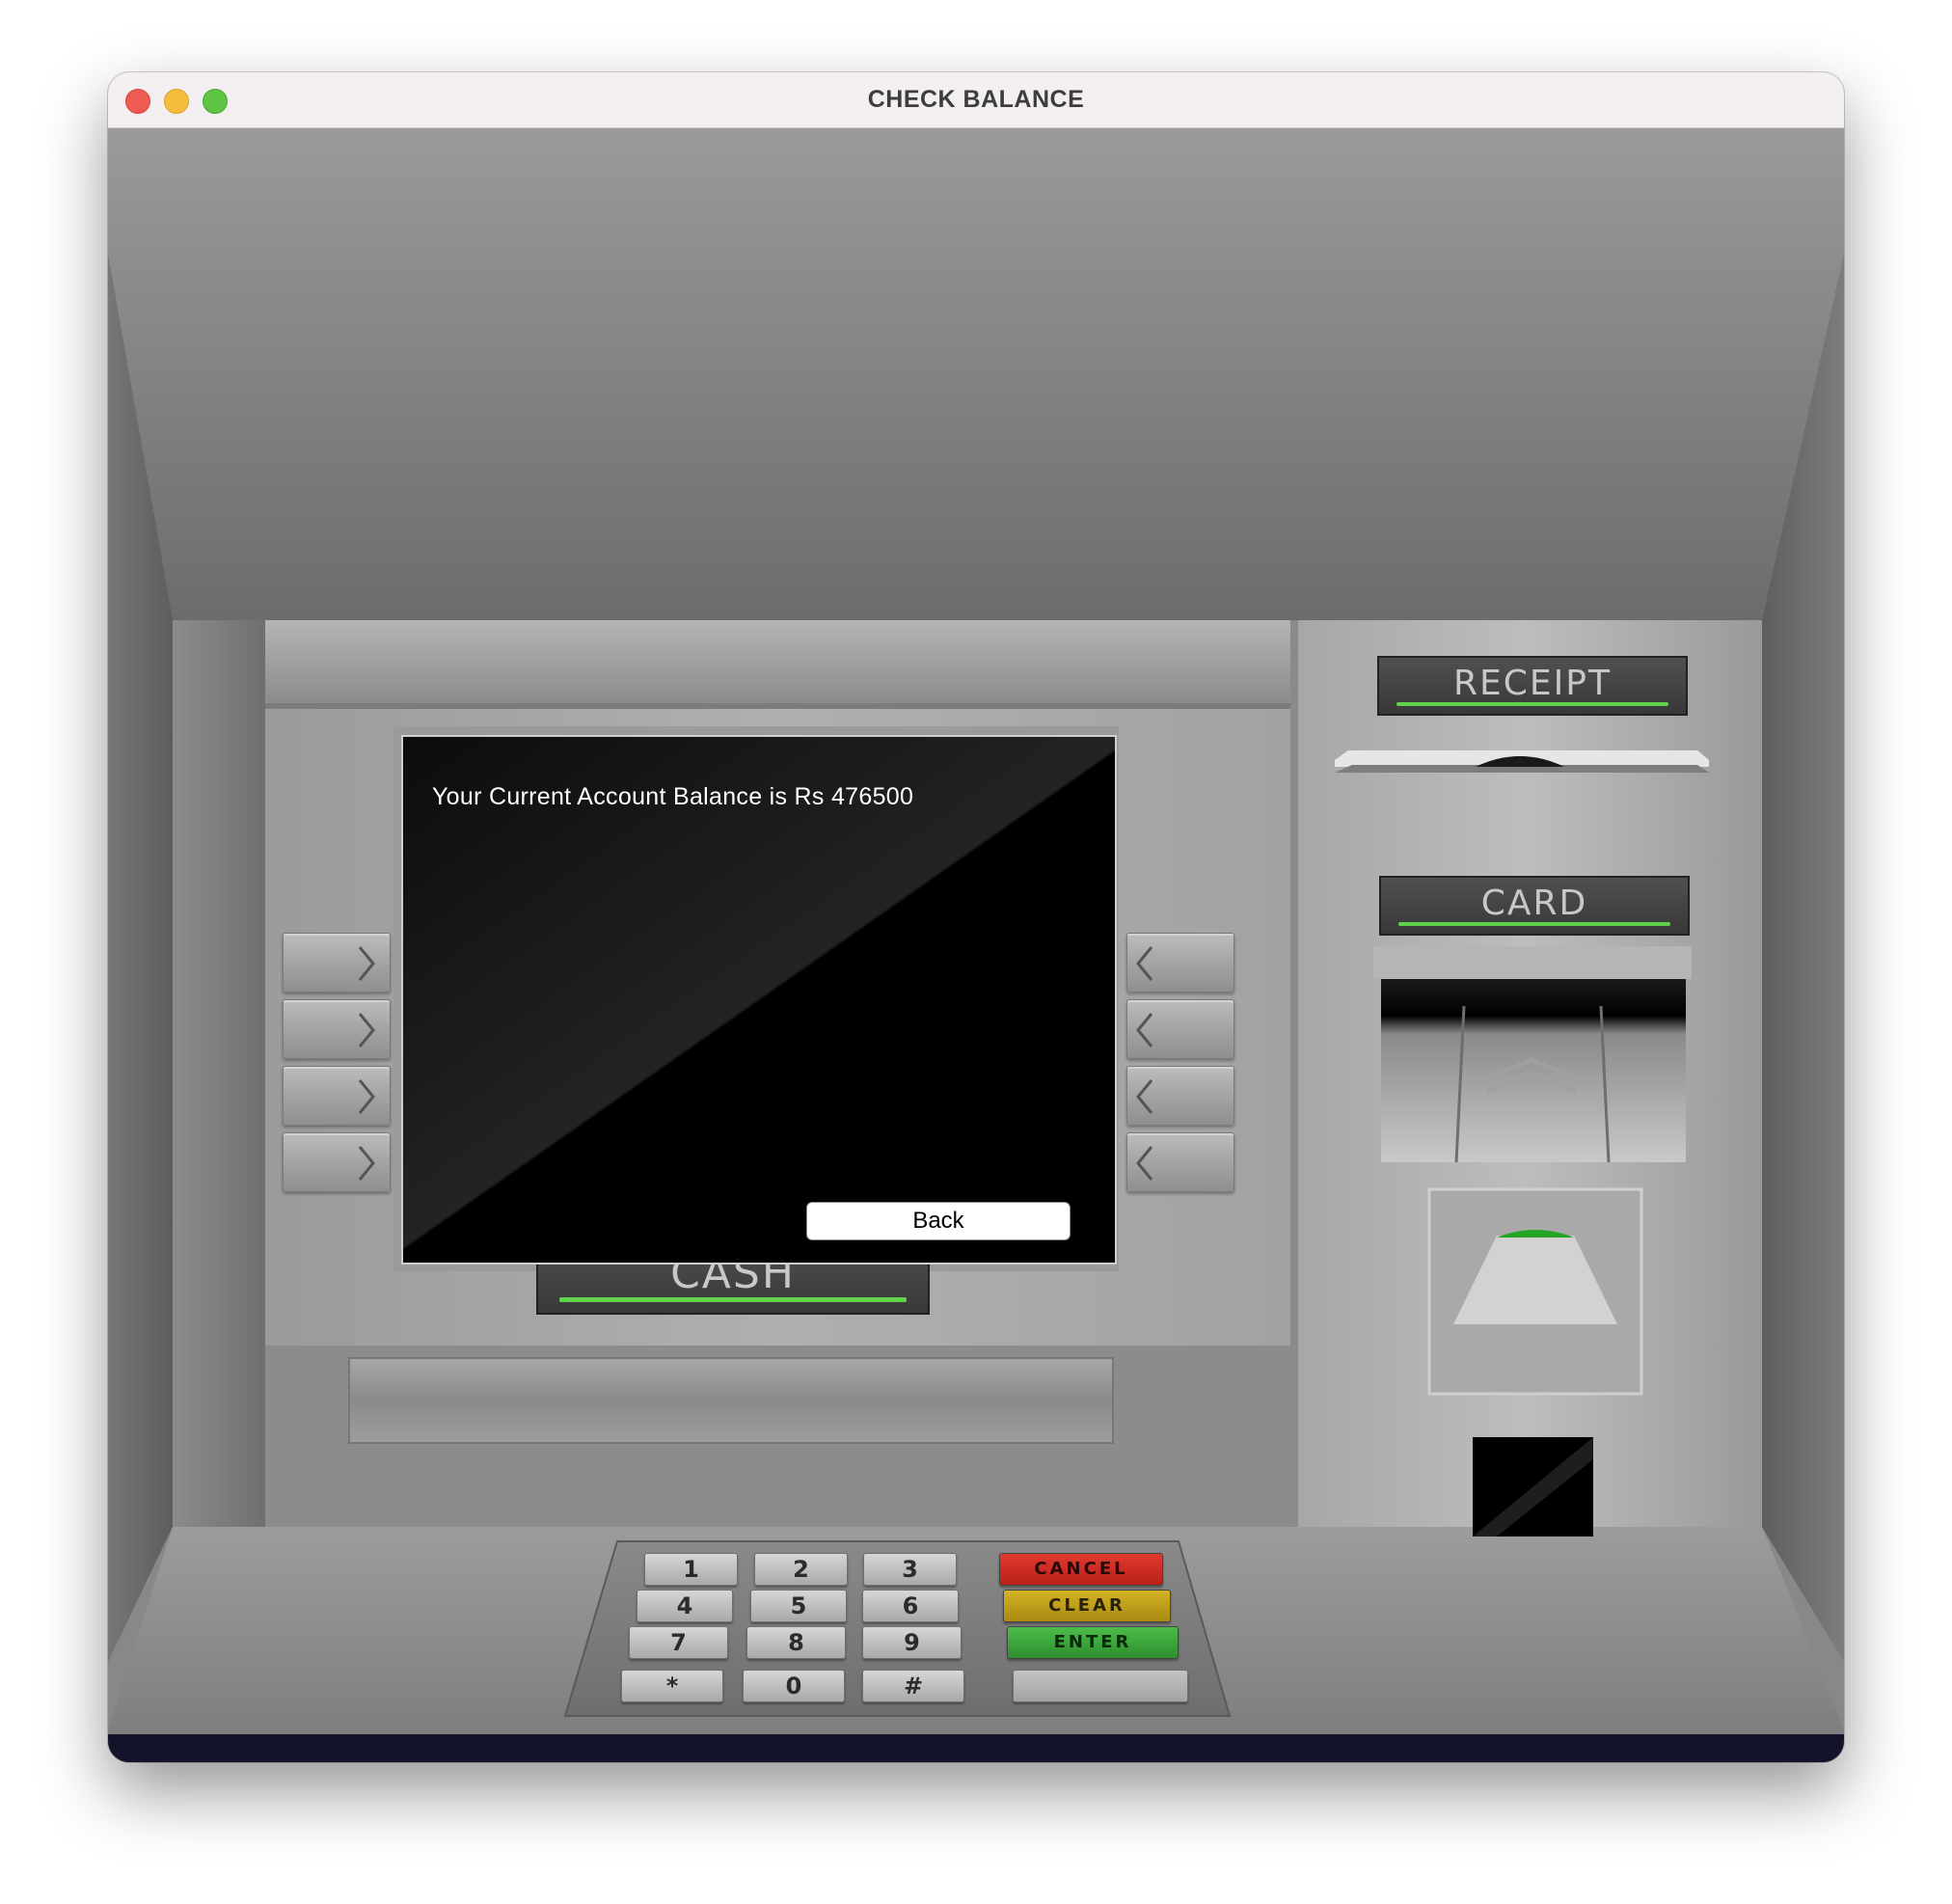 This screenshot has width=1952, height=1904. Describe the element at coordinates (1532, 704) in the screenshot. I see `receipt-indicator` at that location.